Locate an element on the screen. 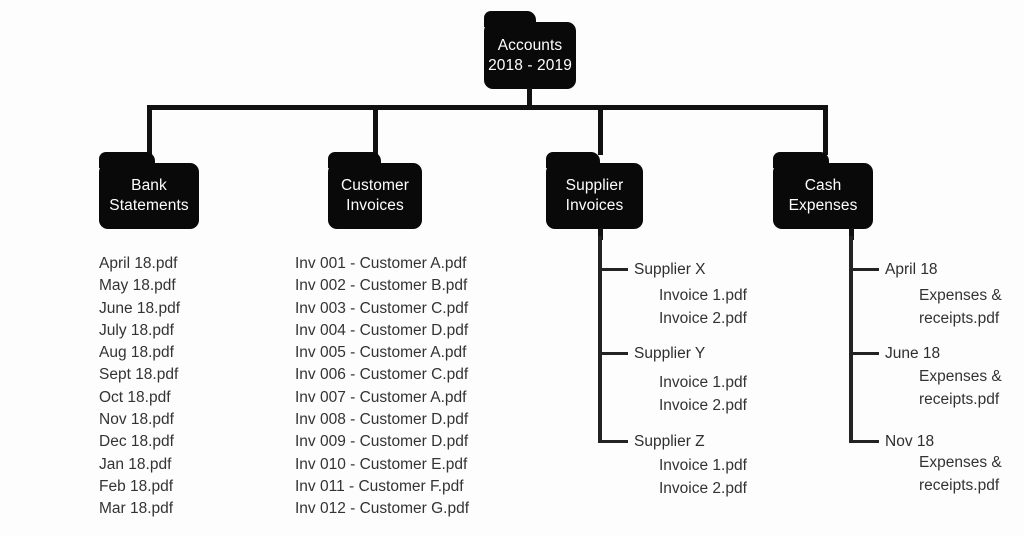  subfolder-nov-18: Nov 18 is located at coordinates (909, 442).